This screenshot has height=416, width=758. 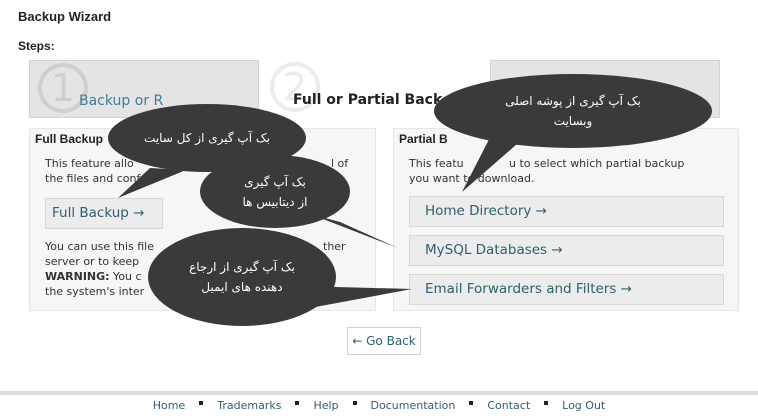 I want to click on callout-email-line1: بک آپ گیری از ارجاع, so click(x=242, y=267).